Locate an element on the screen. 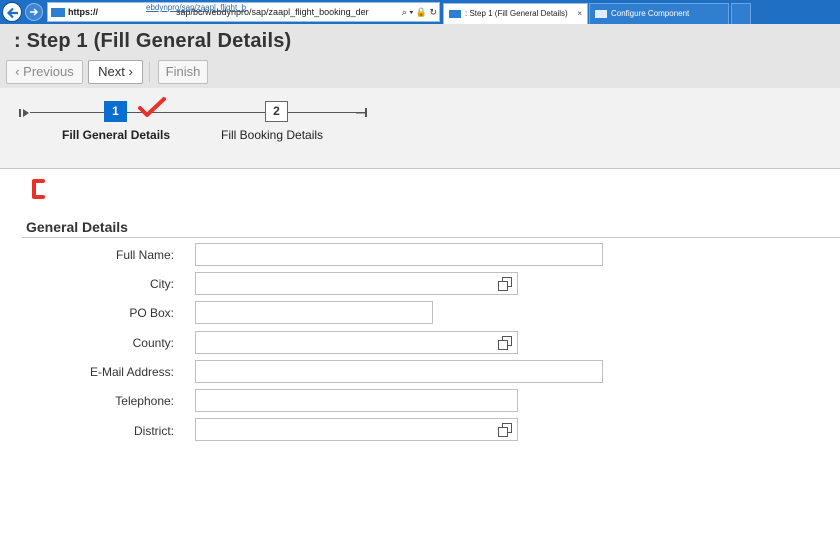 The width and height of the screenshot is (840, 547). roadmap-start-icon is located at coordinates (24, 113).